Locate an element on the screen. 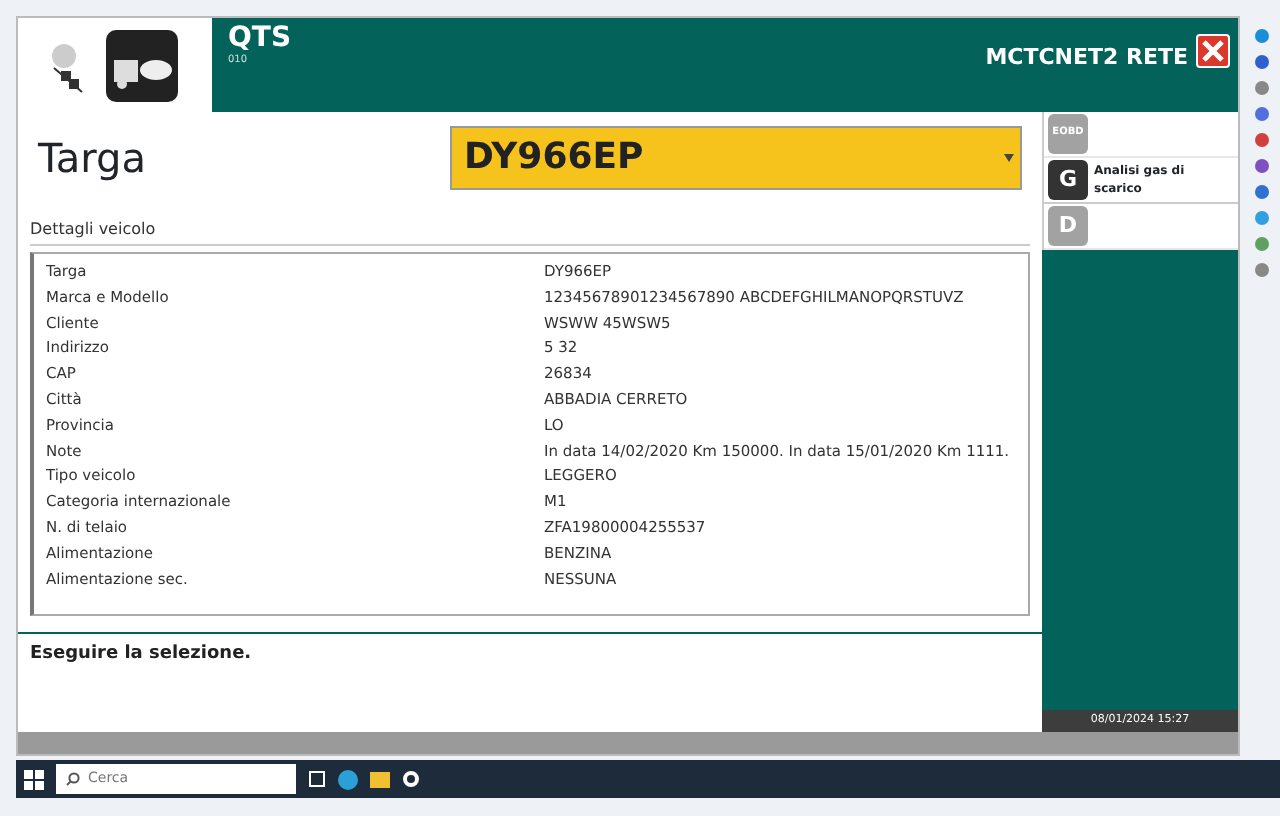 The height and width of the screenshot is (816, 1280). app-title: QTS is located at coordinates (260, 39).